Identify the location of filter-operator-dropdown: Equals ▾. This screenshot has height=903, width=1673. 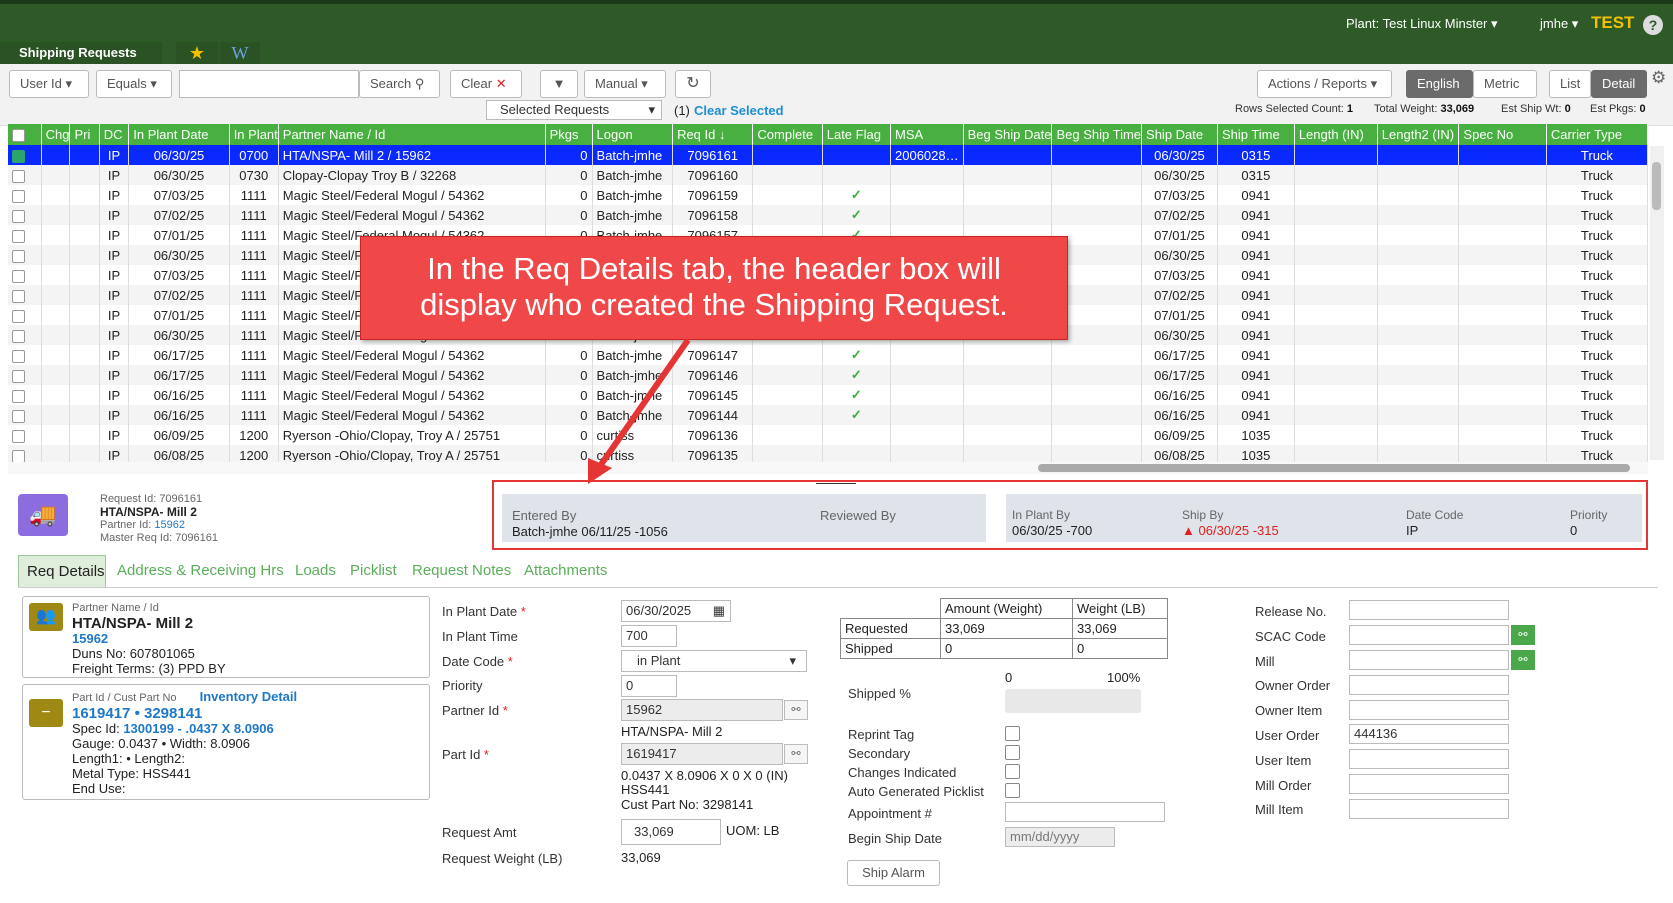
(134, 84).